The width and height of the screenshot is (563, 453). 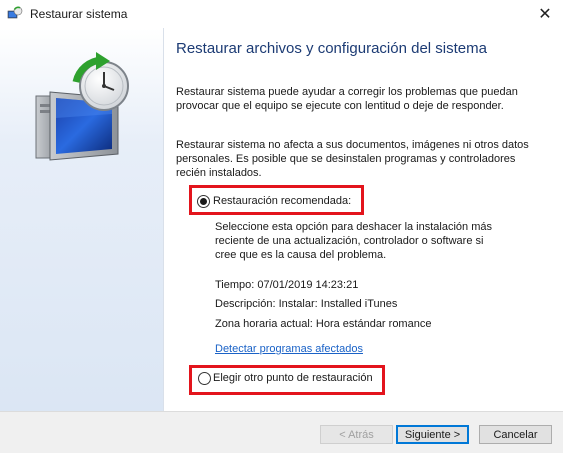 I want to click on detect-affected-programs-link: Detectar programas afectados, so click(x=289, y=349).